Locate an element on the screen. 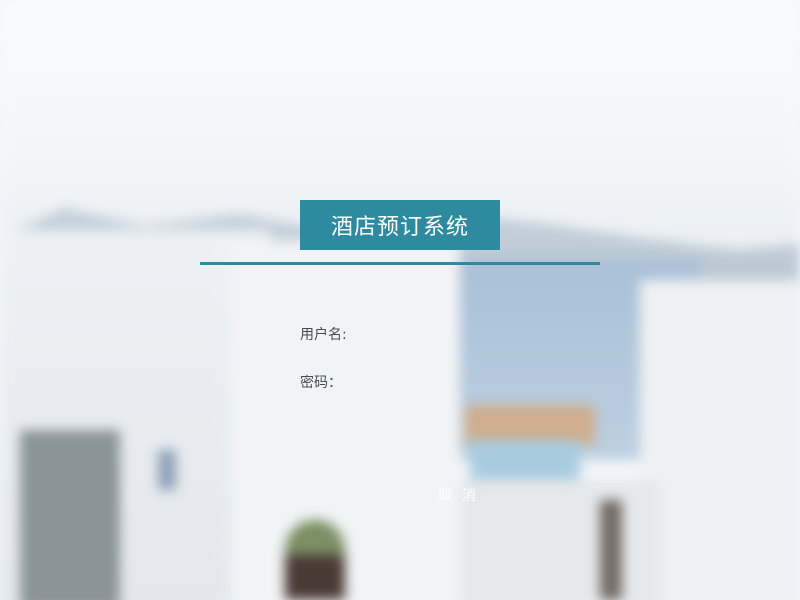 The image size is (800, 600). background-post is located at coordinates (611, 550).